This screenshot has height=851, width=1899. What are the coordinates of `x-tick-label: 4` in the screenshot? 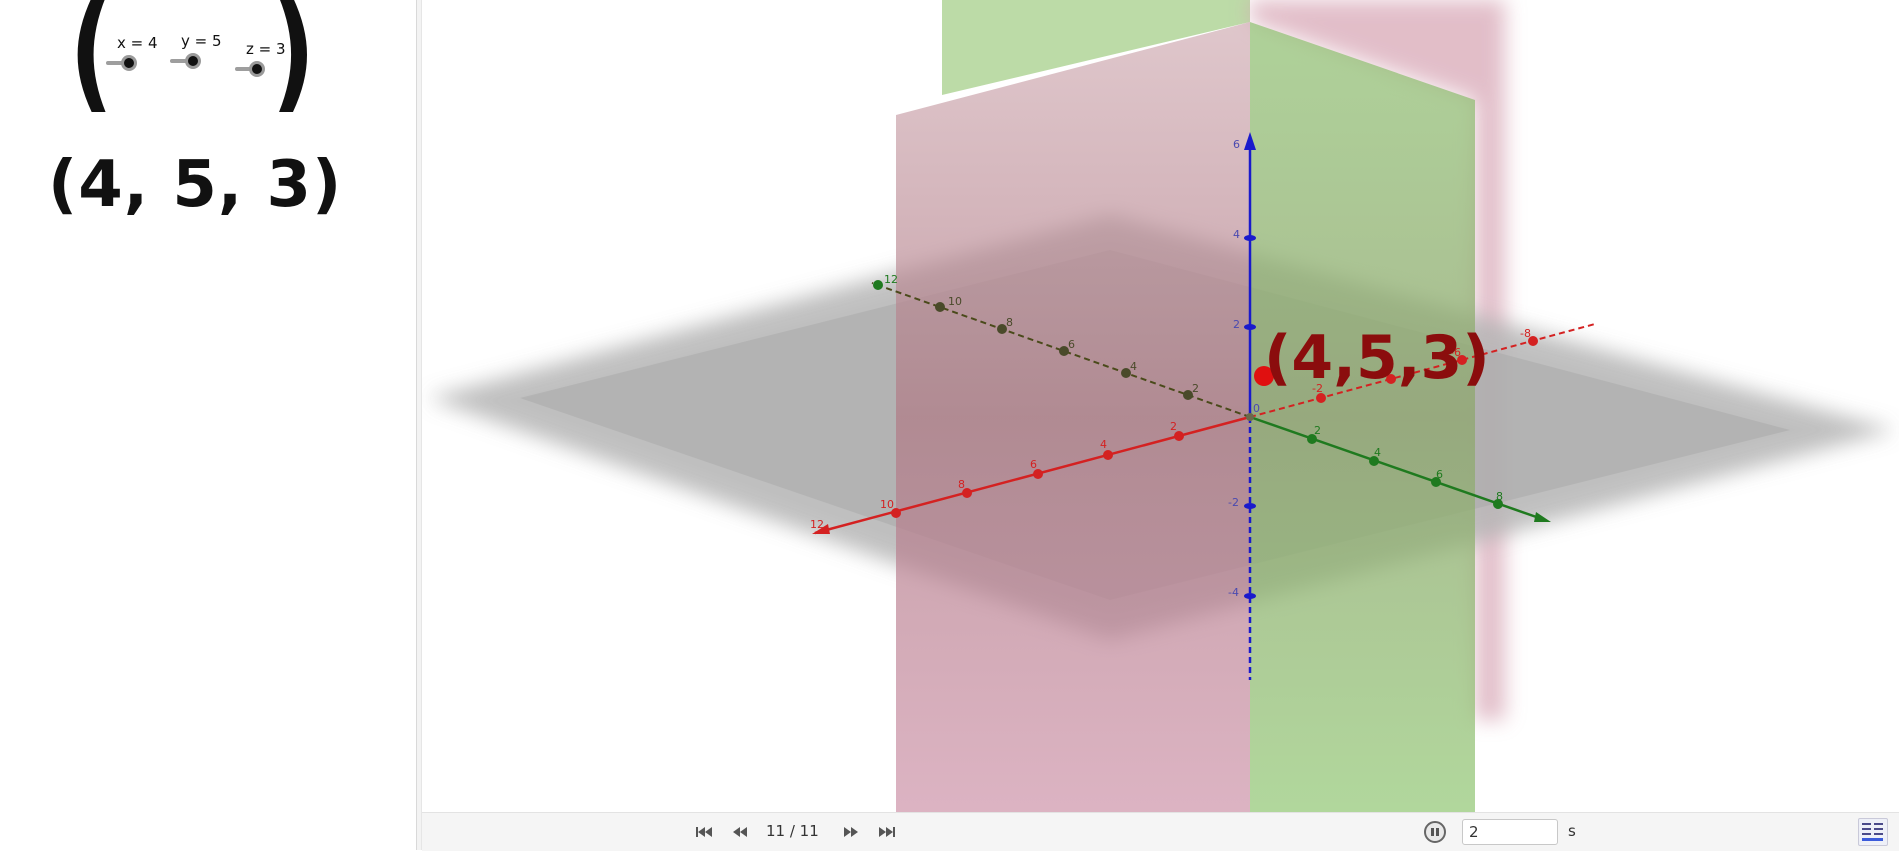 It's located at (1103, 444).